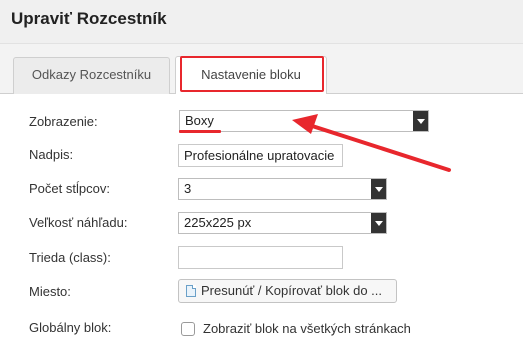 The height and width of the screenshot is (357, 523). I want to click on zobrazenie-value: Boxy, so click(199, 120).